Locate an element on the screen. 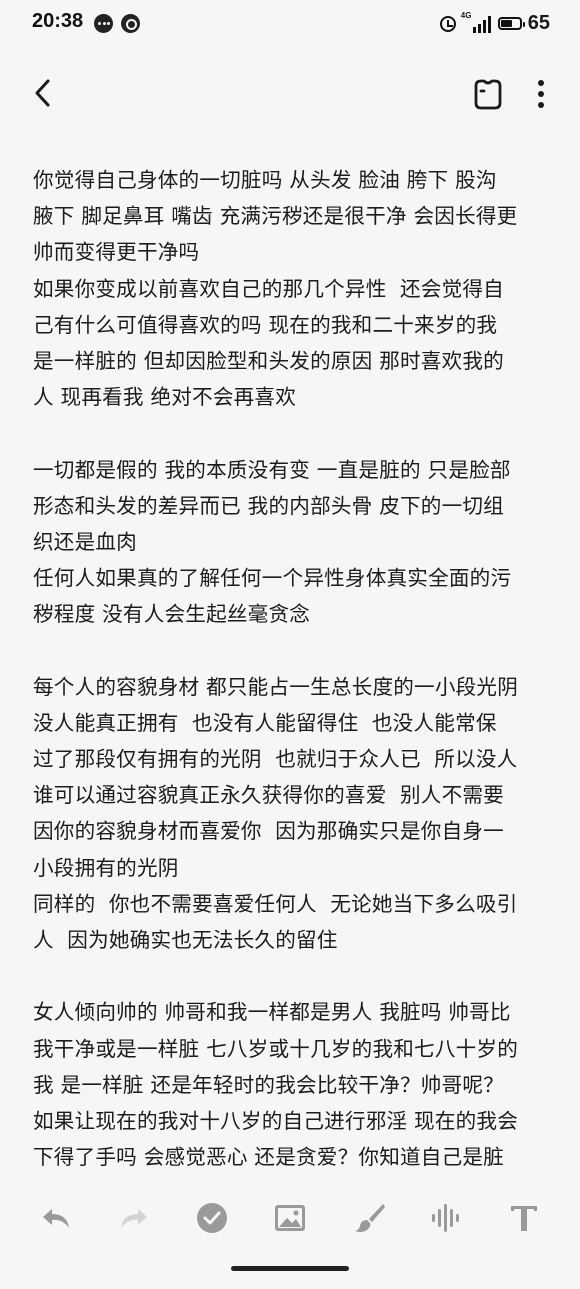  brush-button is located at coordinates (370, 1218).